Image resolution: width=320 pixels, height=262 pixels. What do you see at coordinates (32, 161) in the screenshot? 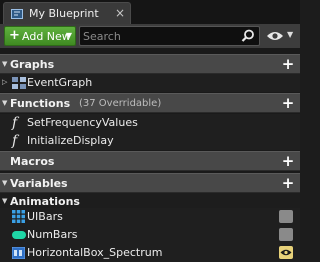
I see `section-title-macros: Macros` at bounding box center [32, 161].